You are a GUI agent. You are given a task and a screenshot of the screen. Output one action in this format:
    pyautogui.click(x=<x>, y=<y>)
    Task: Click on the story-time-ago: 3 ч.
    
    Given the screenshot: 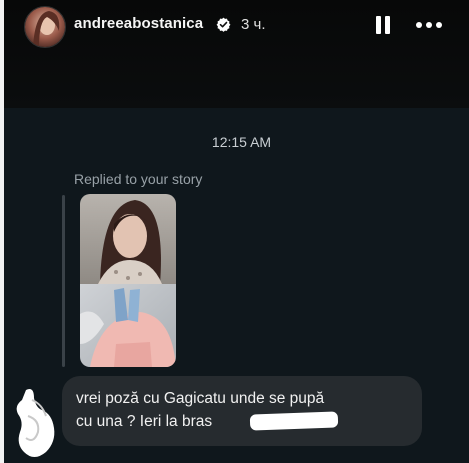 What is the action you would take?
    pyautogui.click(x=253, y=24)
    